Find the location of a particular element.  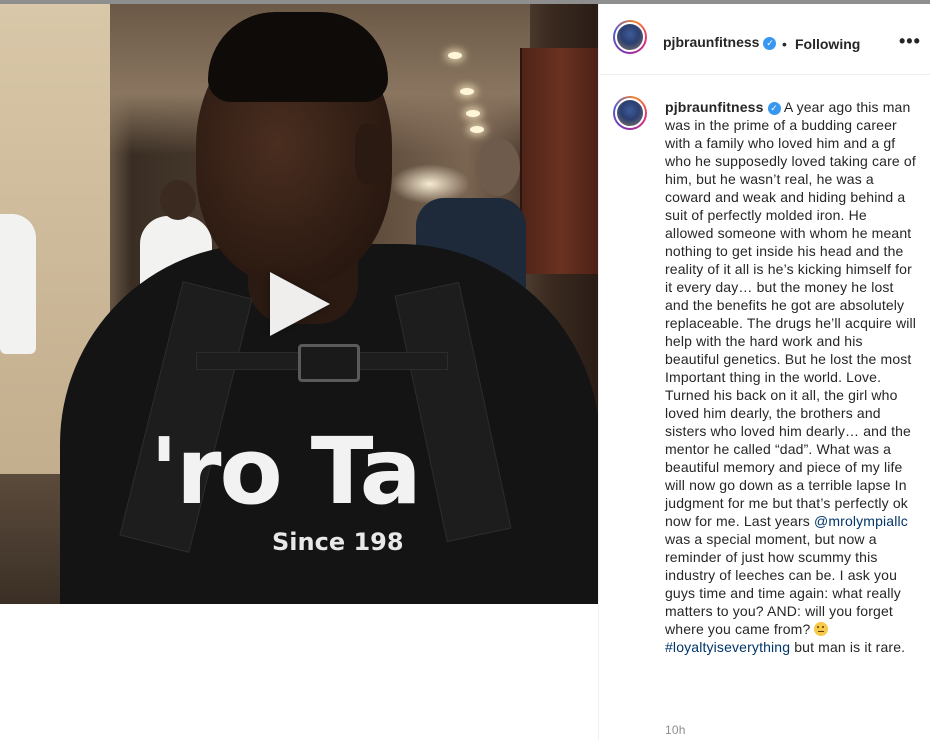

more-options-icon: ••• is located at coordinates (910, 41).